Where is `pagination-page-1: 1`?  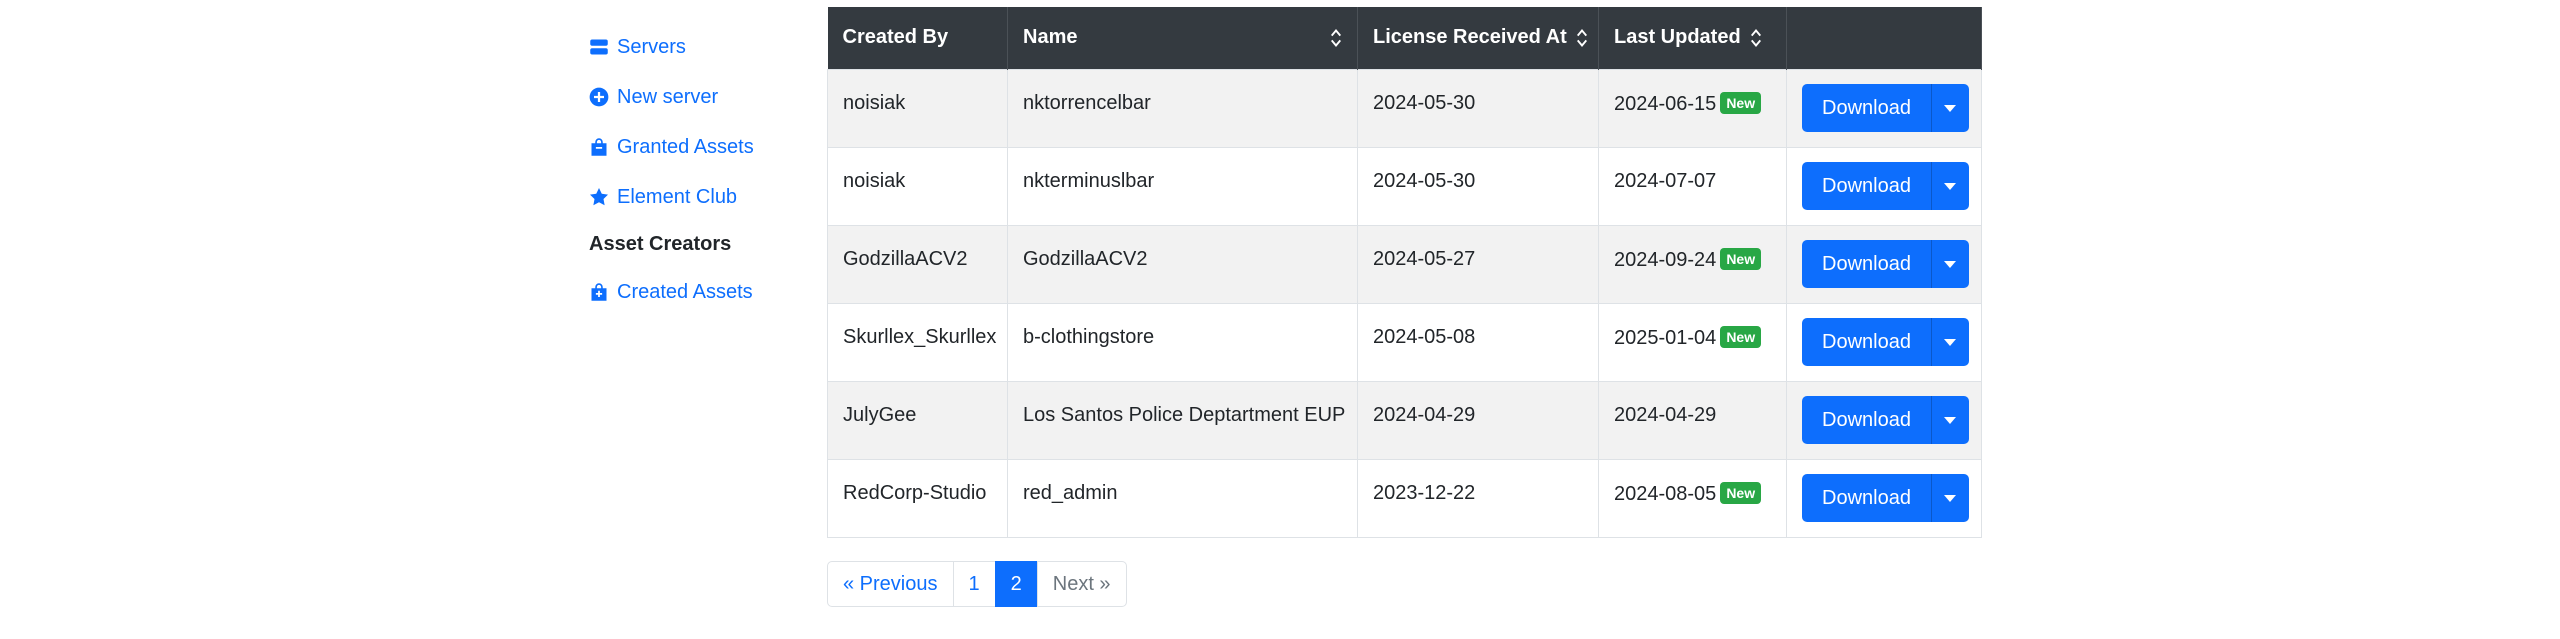
pagination-page-1: 1 is located at coordinates (974, 584).